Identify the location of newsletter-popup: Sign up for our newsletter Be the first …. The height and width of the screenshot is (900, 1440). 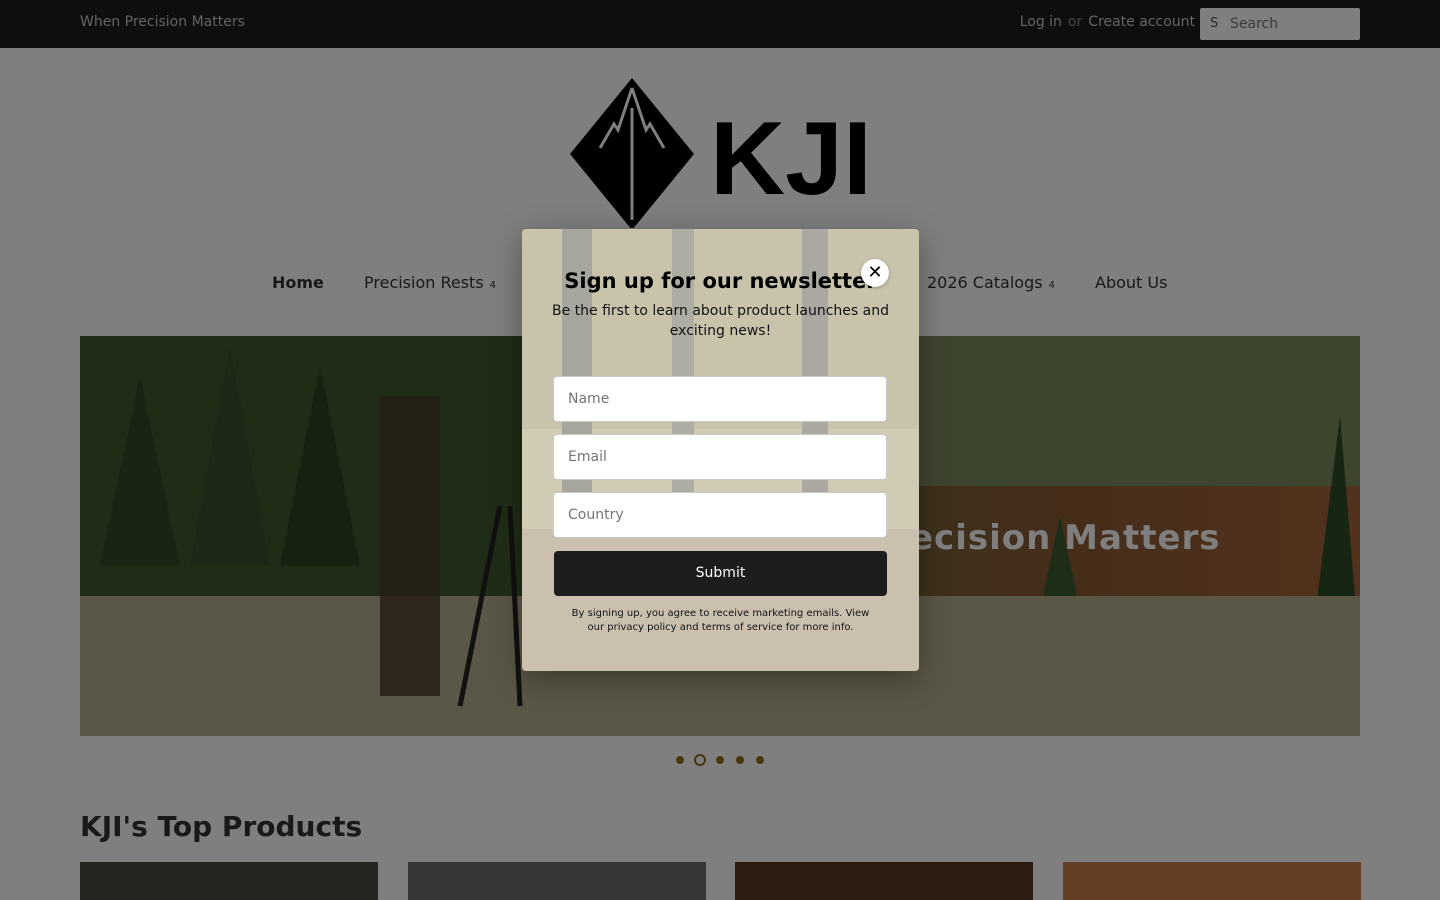
(720, 450).